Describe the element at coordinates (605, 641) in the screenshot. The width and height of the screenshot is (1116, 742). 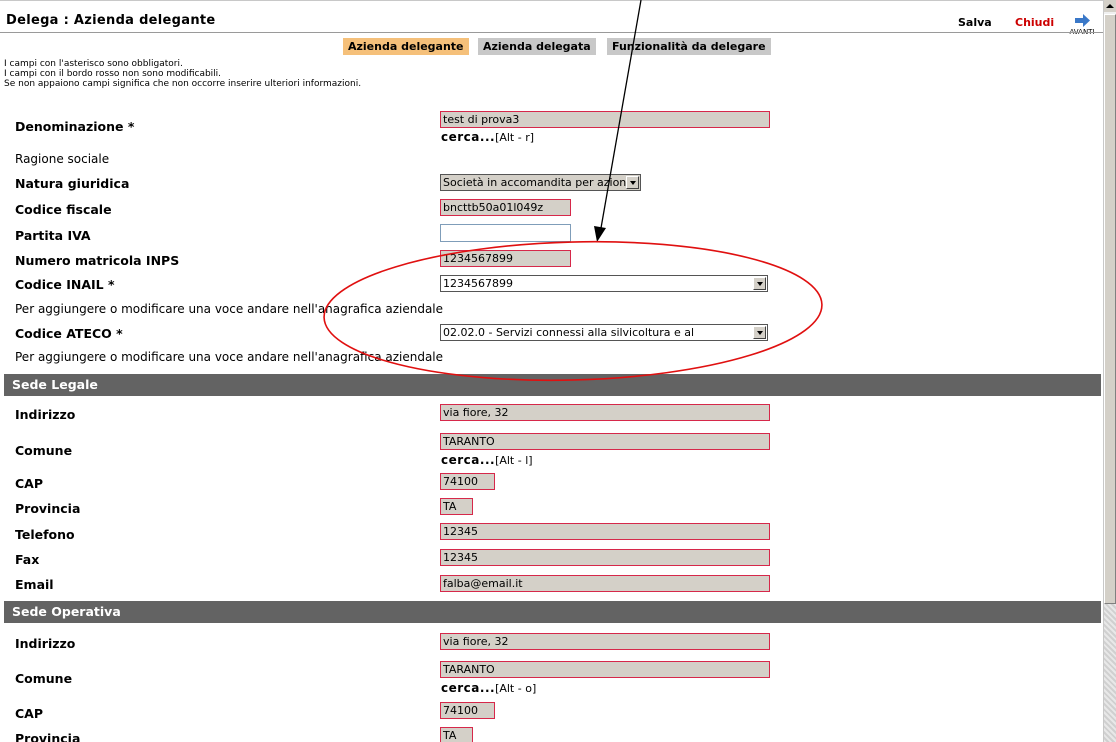
I see `so-indirizzo-field: via fiore, 32` at that location.